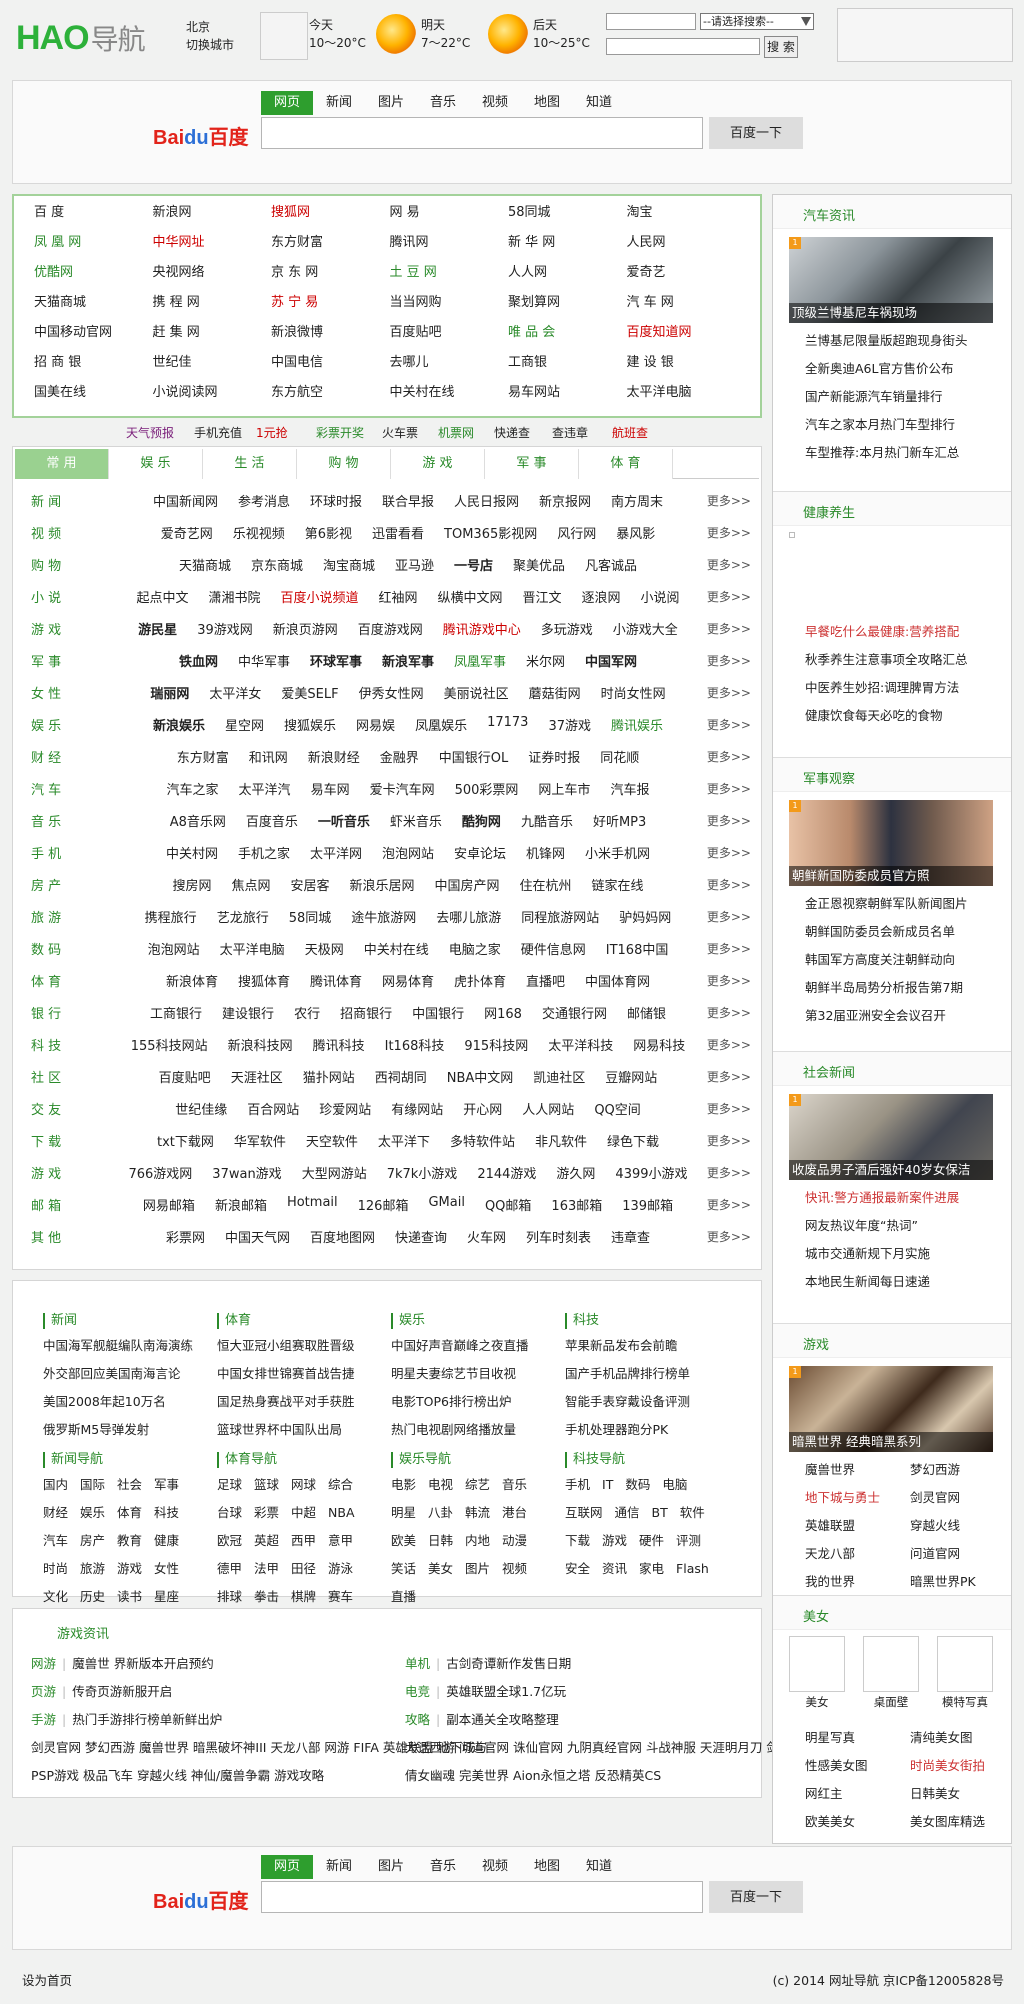 Image resolution: width=1024 pixels, height=2004 pixels. What do you see at coordinates (150, 432) in the screenshot?
I see `quick-link: 天气预报` at bounding box center [150, 432].